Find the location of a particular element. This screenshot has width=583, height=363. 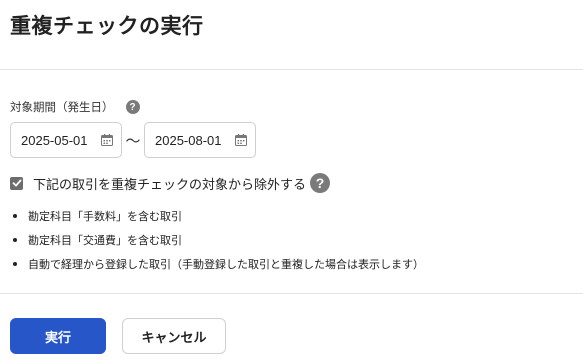

list-item-text: 自動で経理から登録した取引（手動登録した取引と重複した場合は表示します） is located at coordinates (226, 264).